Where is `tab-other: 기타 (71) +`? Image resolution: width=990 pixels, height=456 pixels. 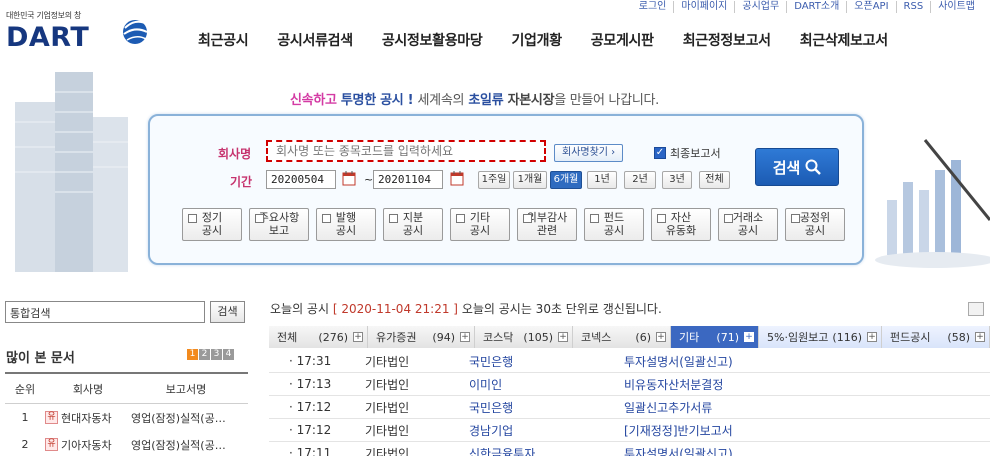
tab-other: 기타 (71) + is located at coordinates (715, 337).